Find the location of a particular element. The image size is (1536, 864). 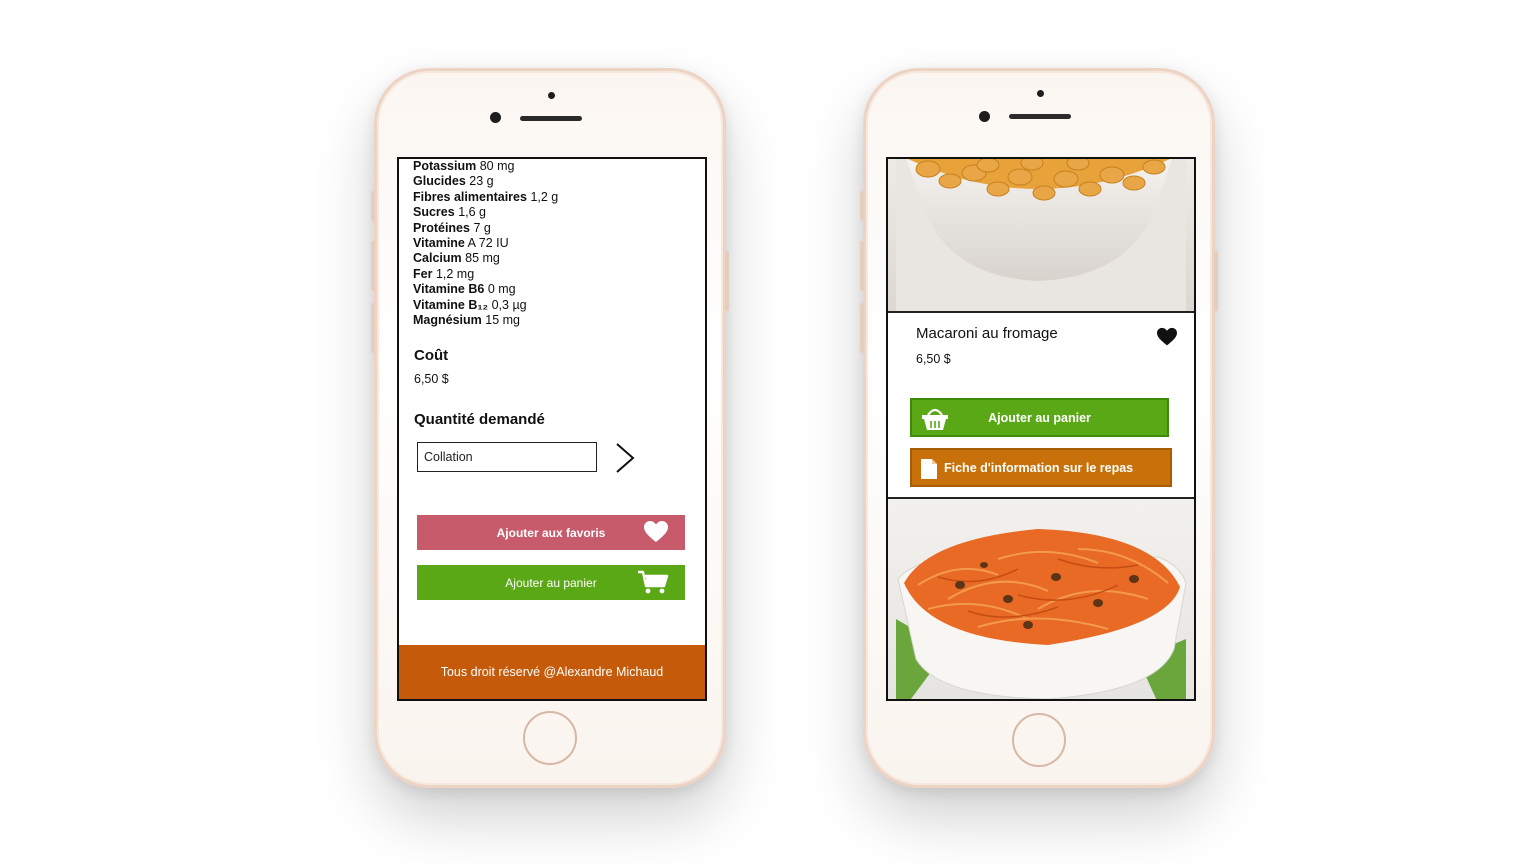

nutrition-row: Sucres 1,6 g is located at coordinates (449, 212).